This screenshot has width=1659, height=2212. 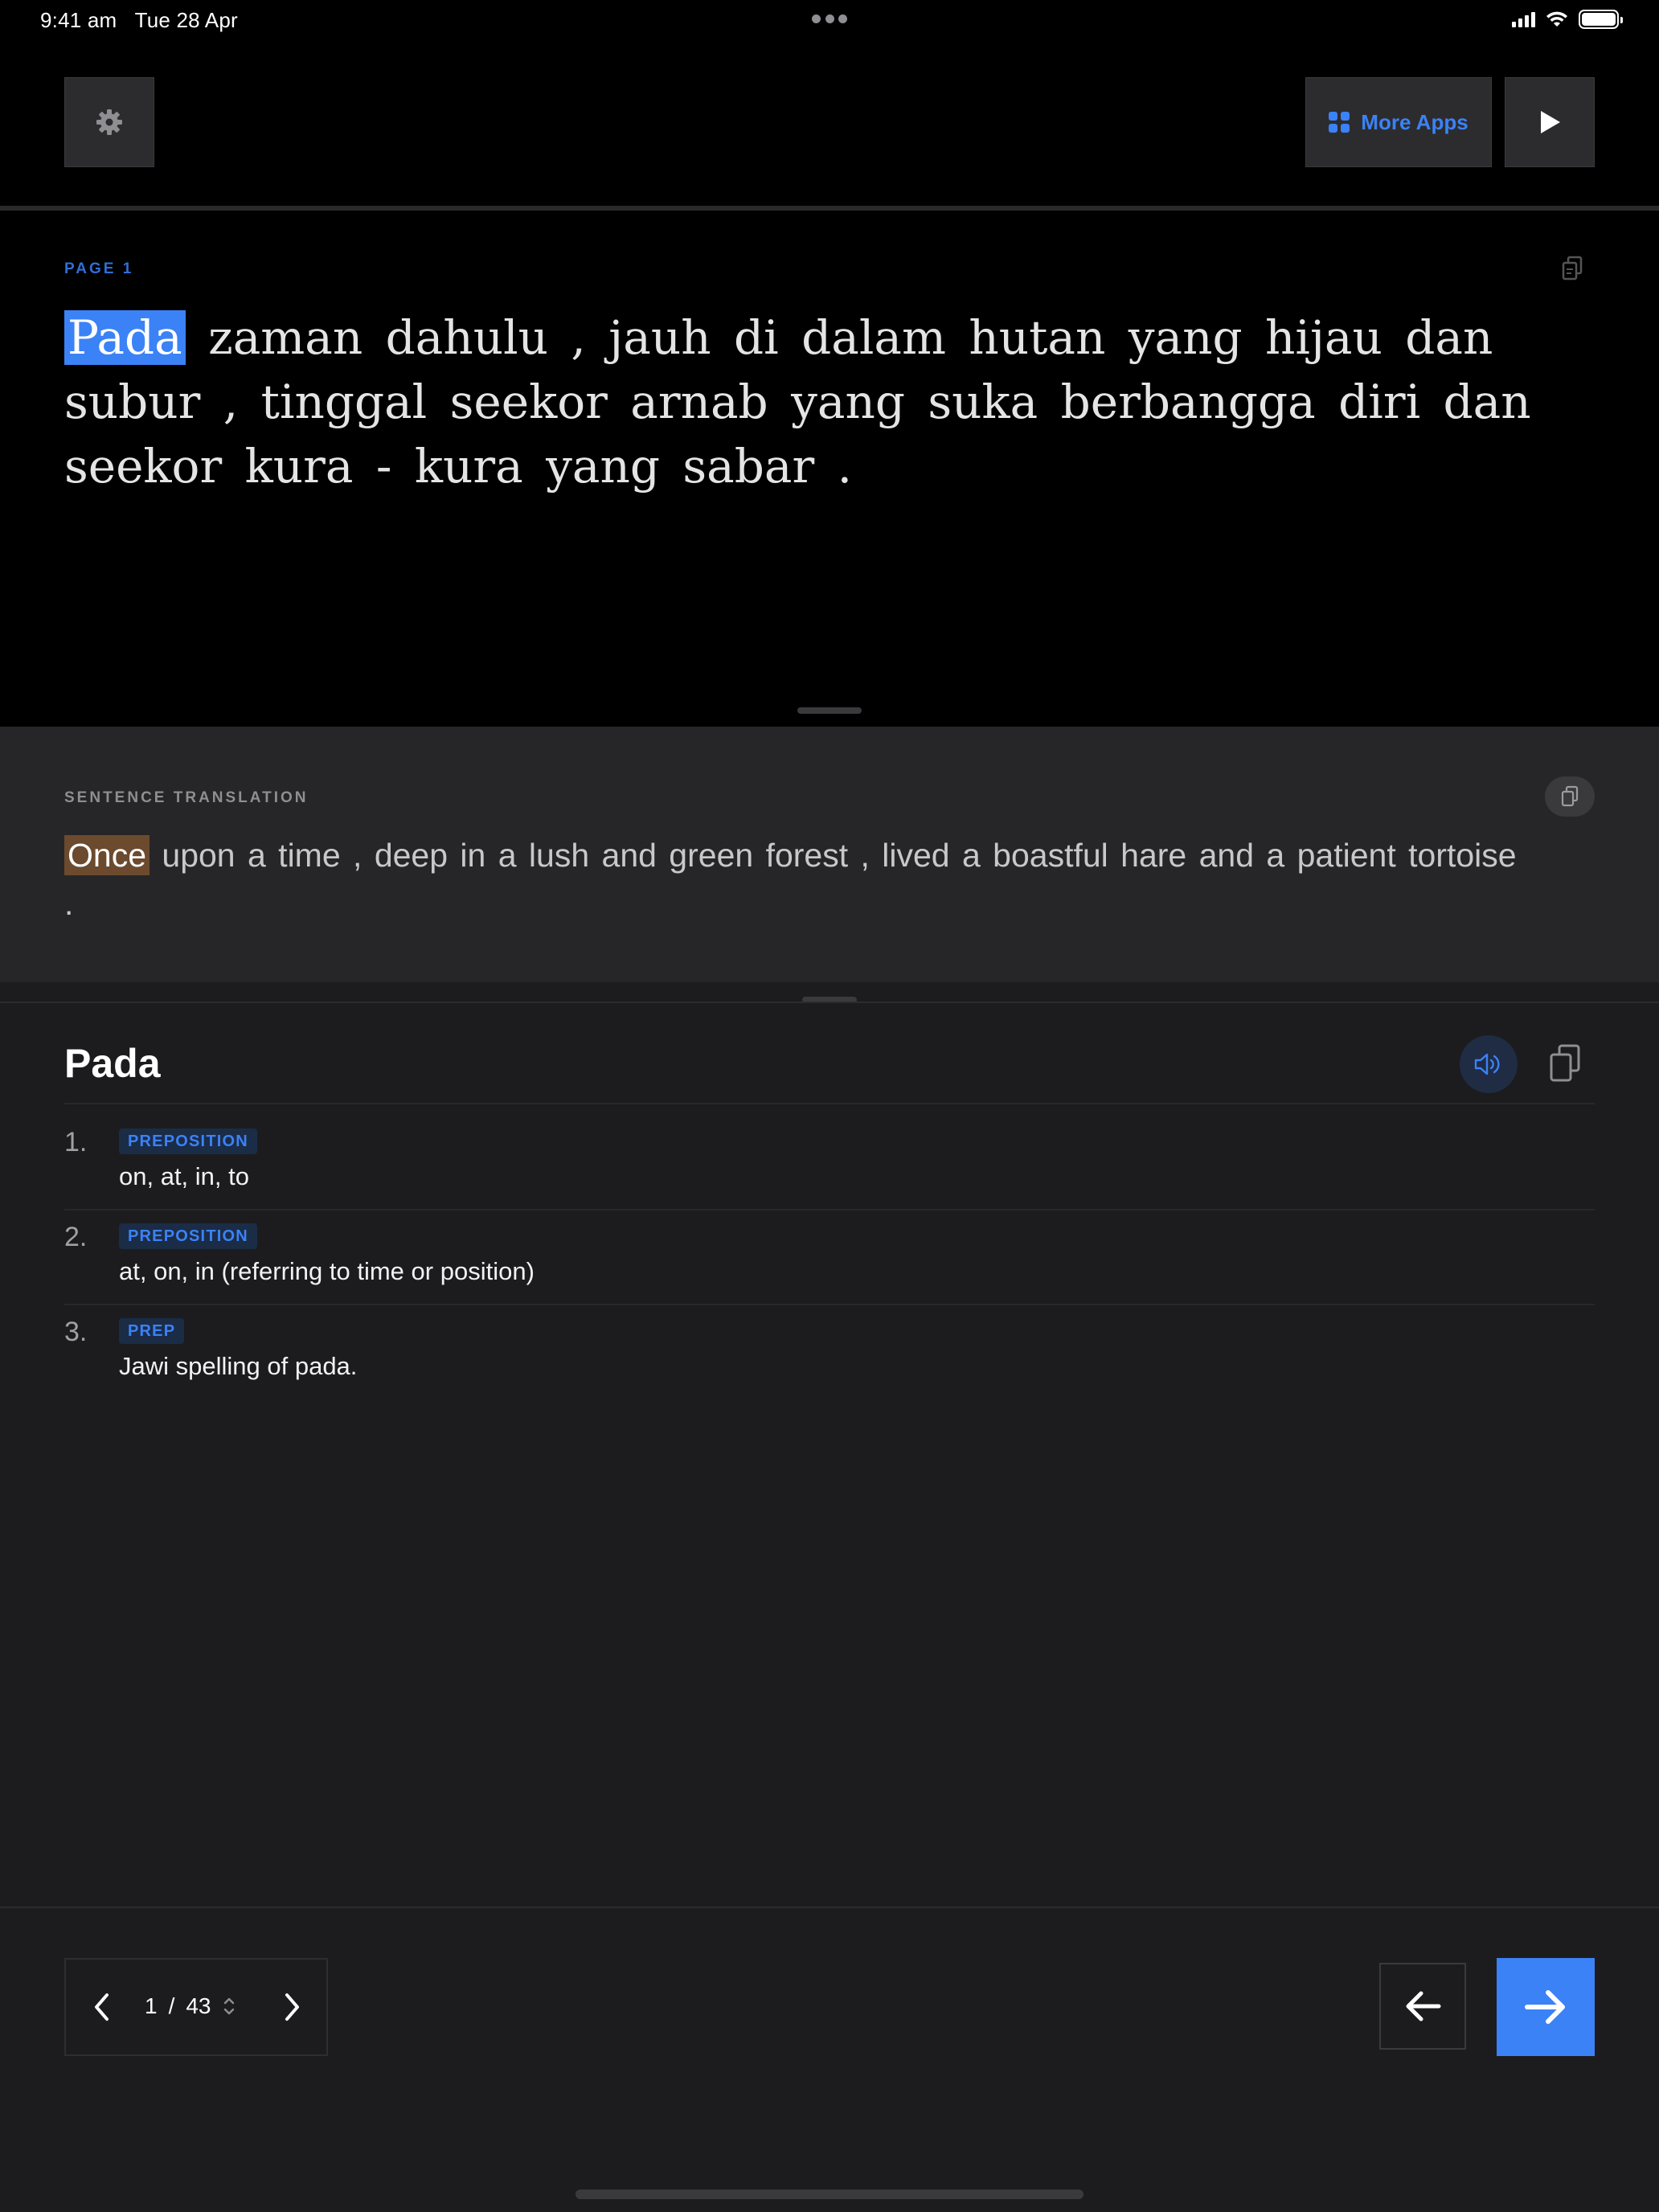 I want to click on status-indicators, so click(x=1567, y=19).